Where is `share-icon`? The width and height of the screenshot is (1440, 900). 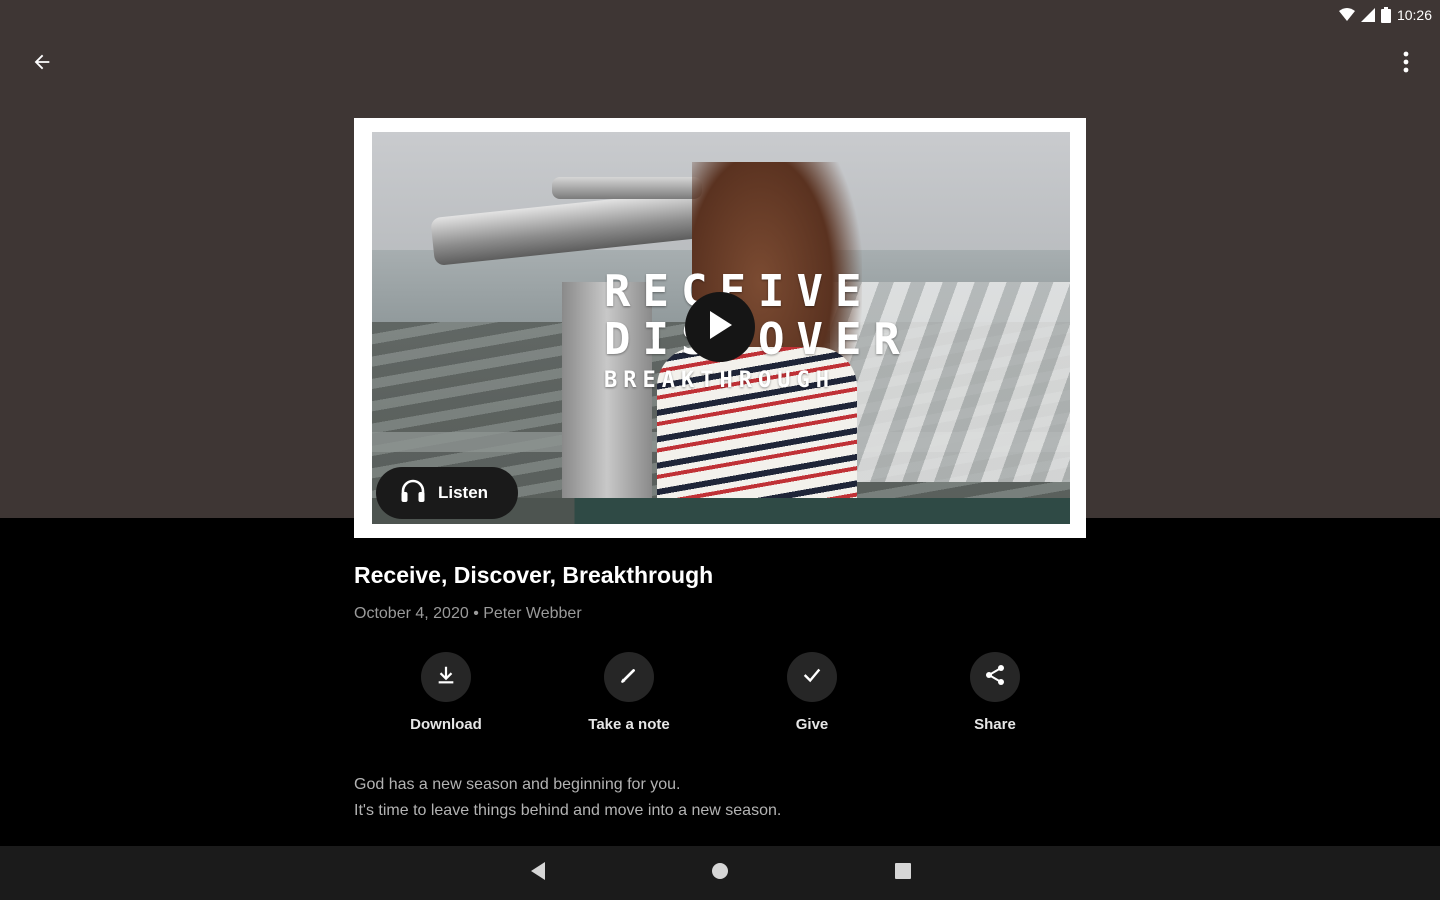
share-icon is located at coordinates (995, 677).